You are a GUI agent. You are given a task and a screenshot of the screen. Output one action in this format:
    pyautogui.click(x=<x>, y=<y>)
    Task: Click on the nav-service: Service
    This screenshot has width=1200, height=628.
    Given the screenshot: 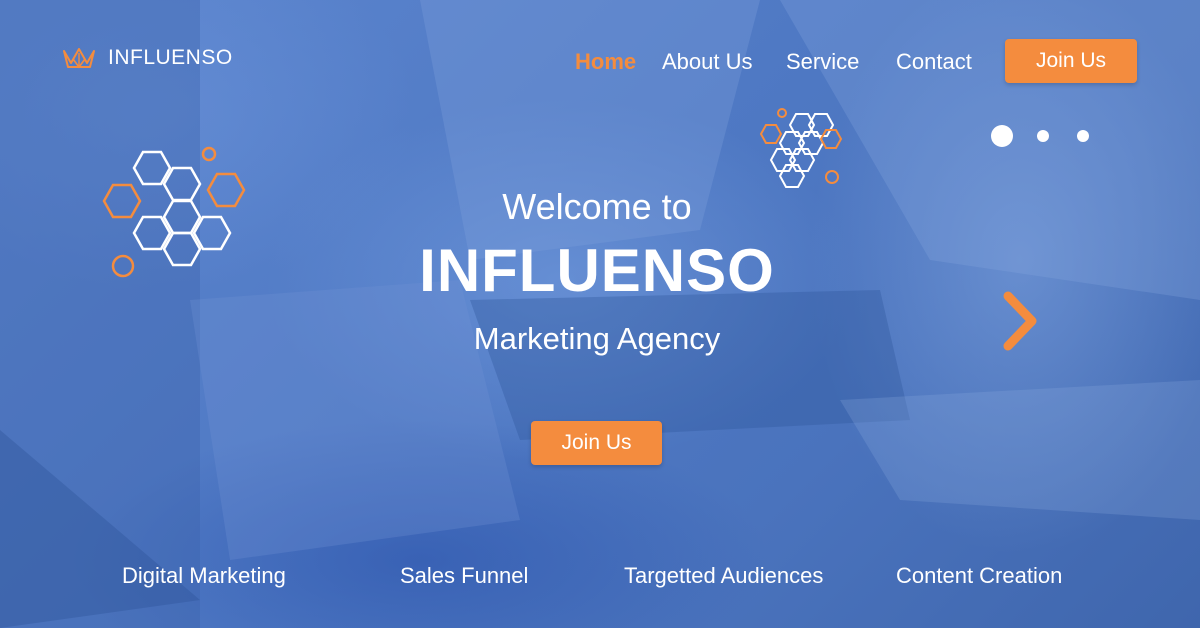 What is the action you would take?
    pyautogui.click(x=822, y=62)
    